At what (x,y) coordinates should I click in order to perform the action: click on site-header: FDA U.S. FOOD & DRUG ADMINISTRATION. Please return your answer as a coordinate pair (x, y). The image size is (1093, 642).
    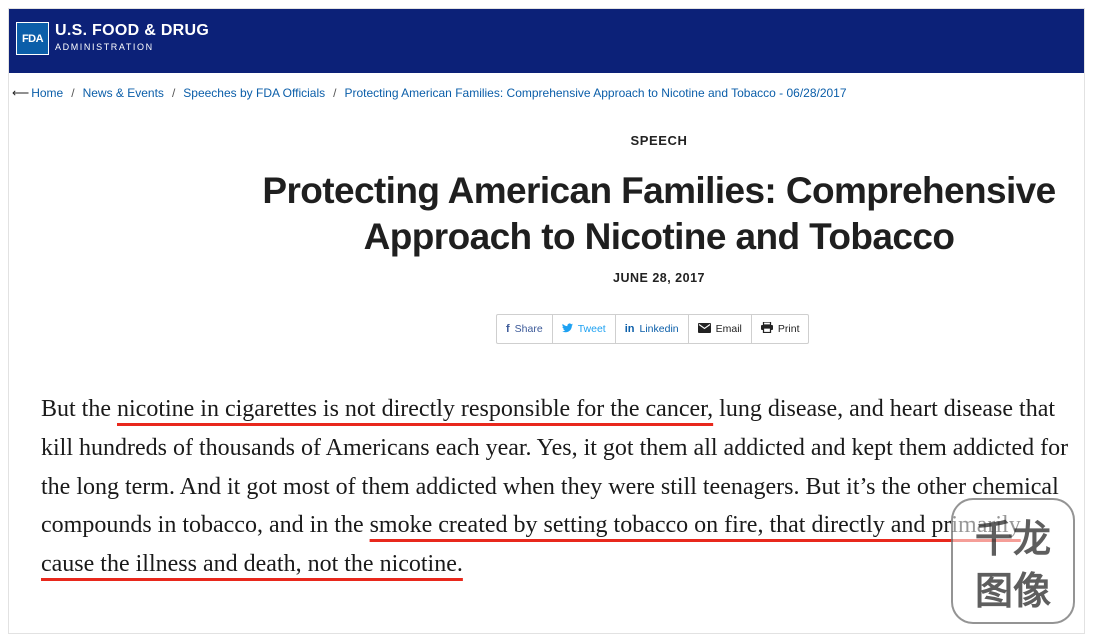
    Looking at the image, I should click on (546, 41).